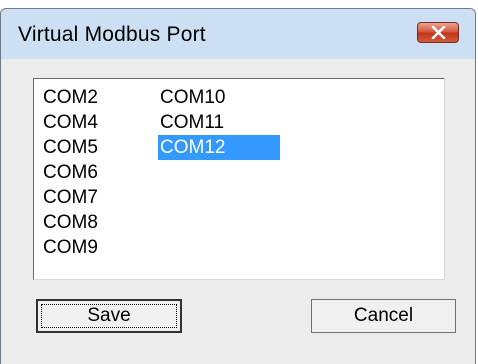 This screenshot has height=364, width=478. What do you see at coordinates (219, 97) in the screenshot?
I see `list-item: COM10` at bounding box center [219, 97].